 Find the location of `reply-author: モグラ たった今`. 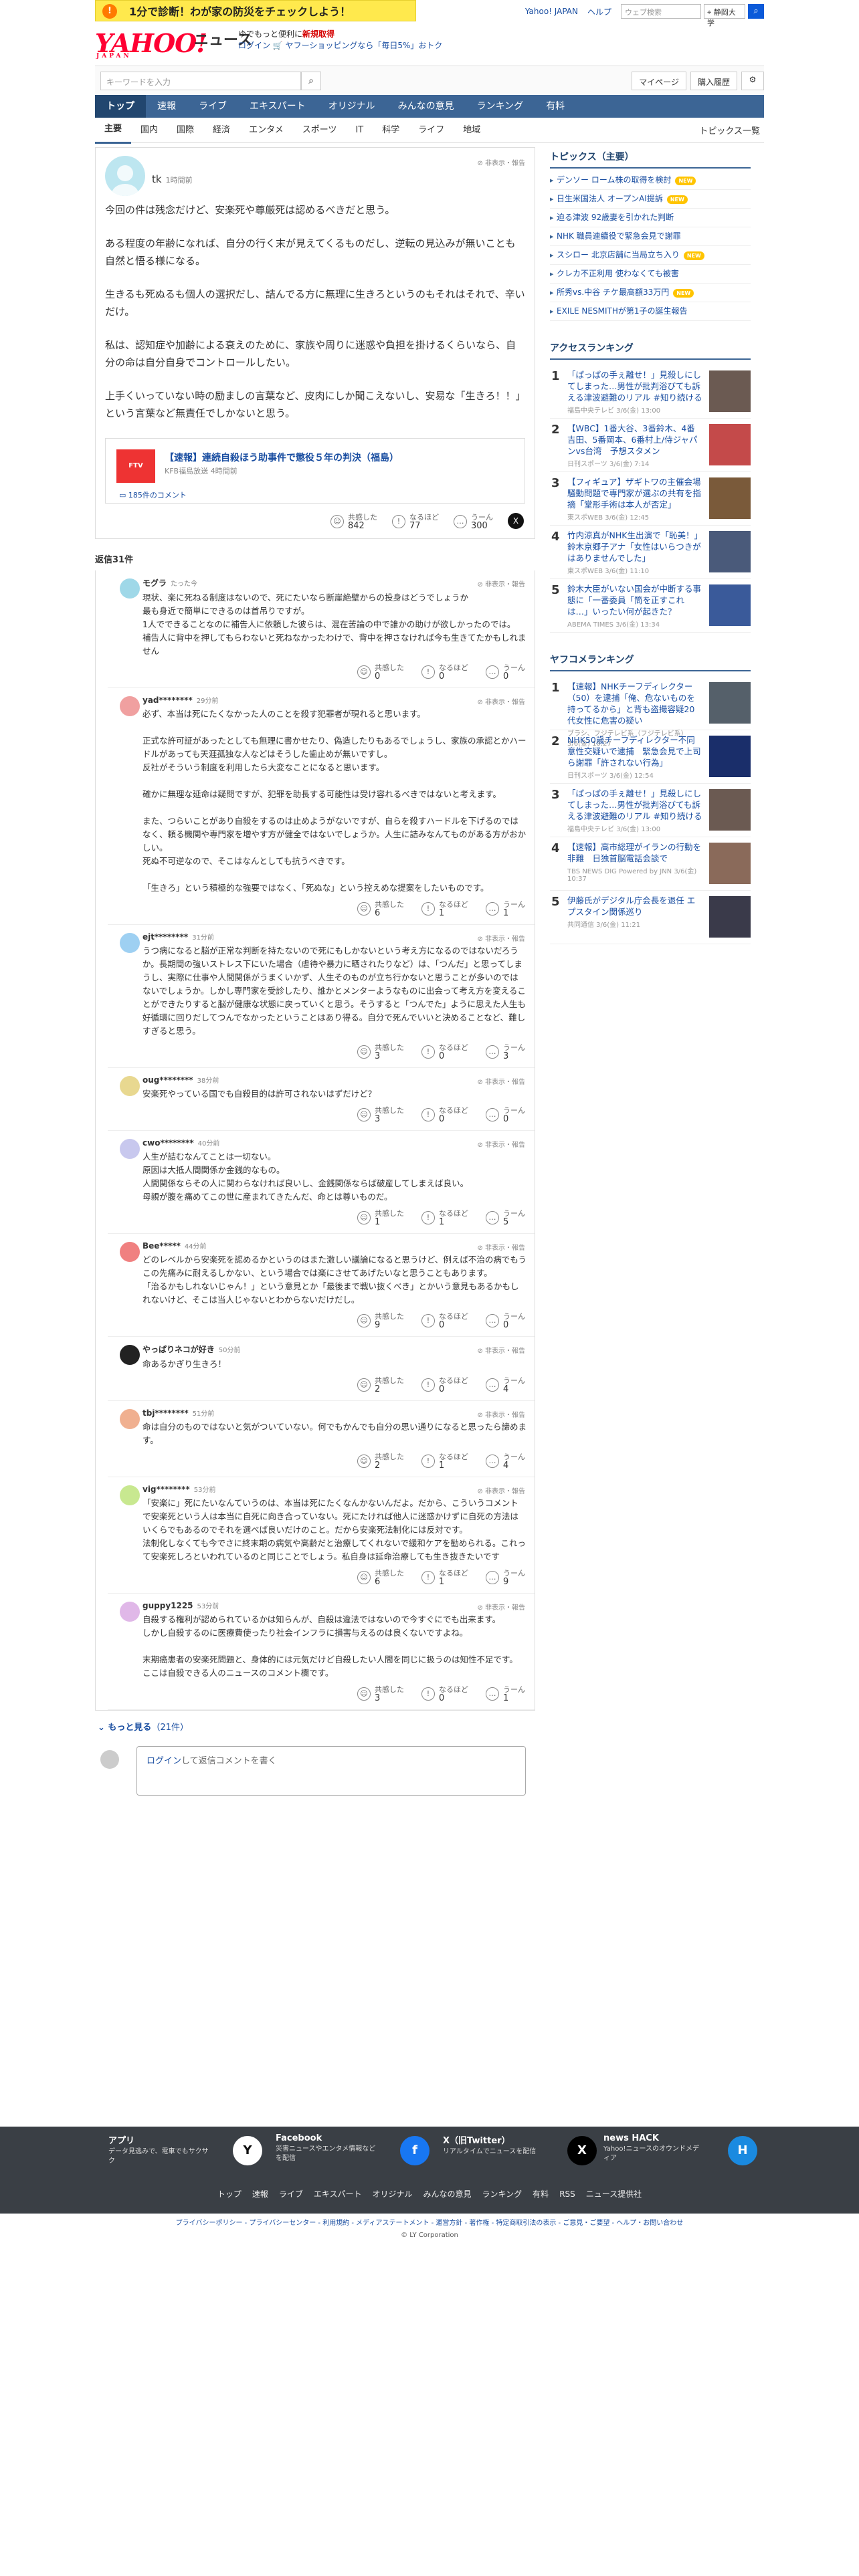

reply-author: モグラ たった今 is located at coordinates (334, 582).